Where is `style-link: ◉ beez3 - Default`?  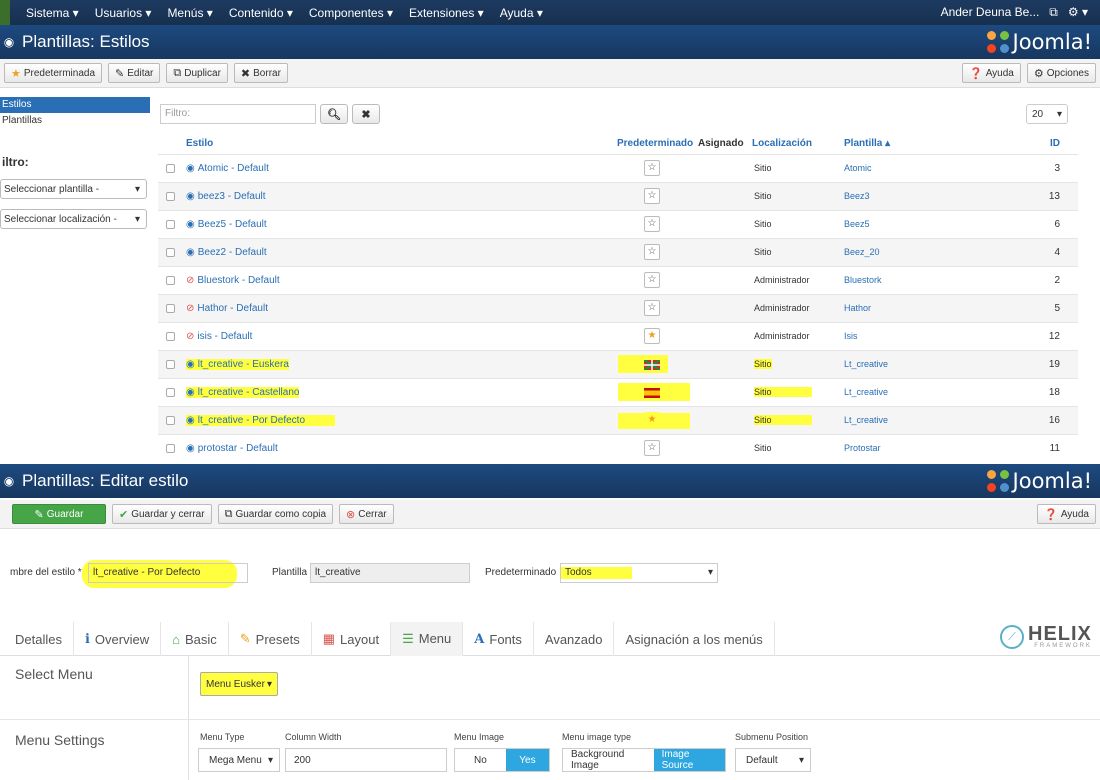 style-link: ◉ beez3 - Default is located at coordinates (226, 196).